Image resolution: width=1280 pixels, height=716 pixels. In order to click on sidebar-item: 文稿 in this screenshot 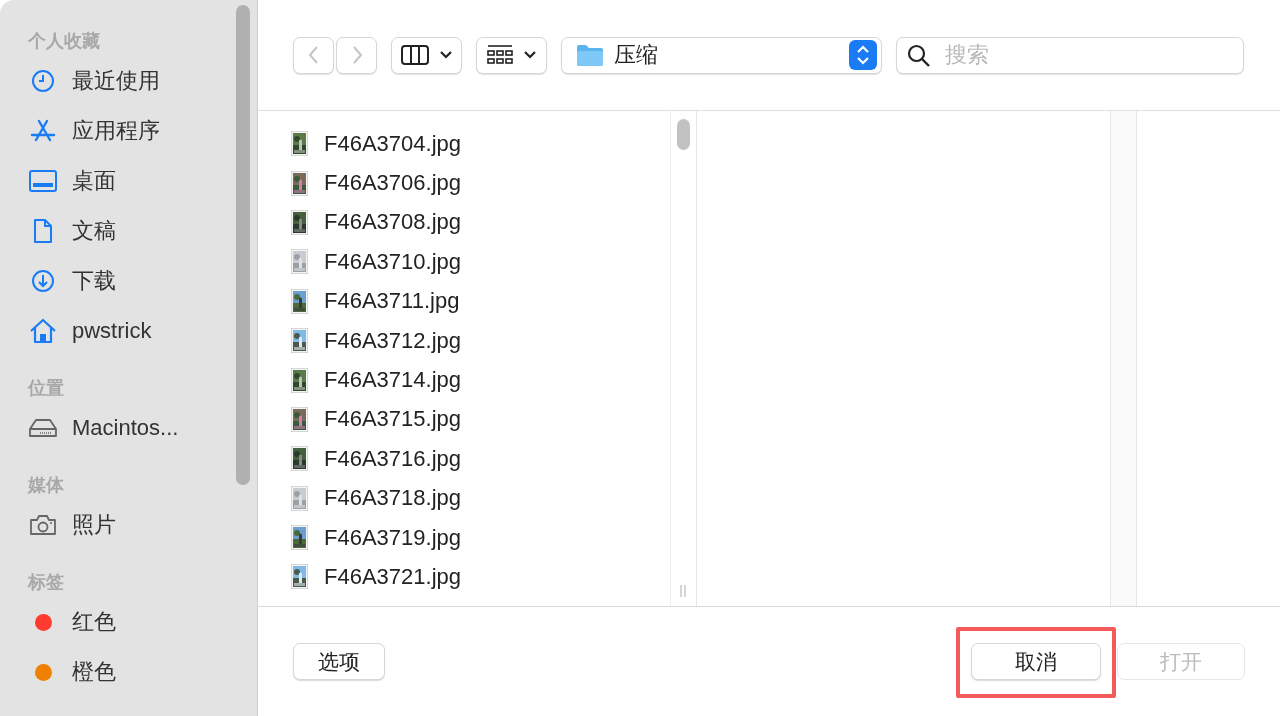, I will do `click(94, 231)`.